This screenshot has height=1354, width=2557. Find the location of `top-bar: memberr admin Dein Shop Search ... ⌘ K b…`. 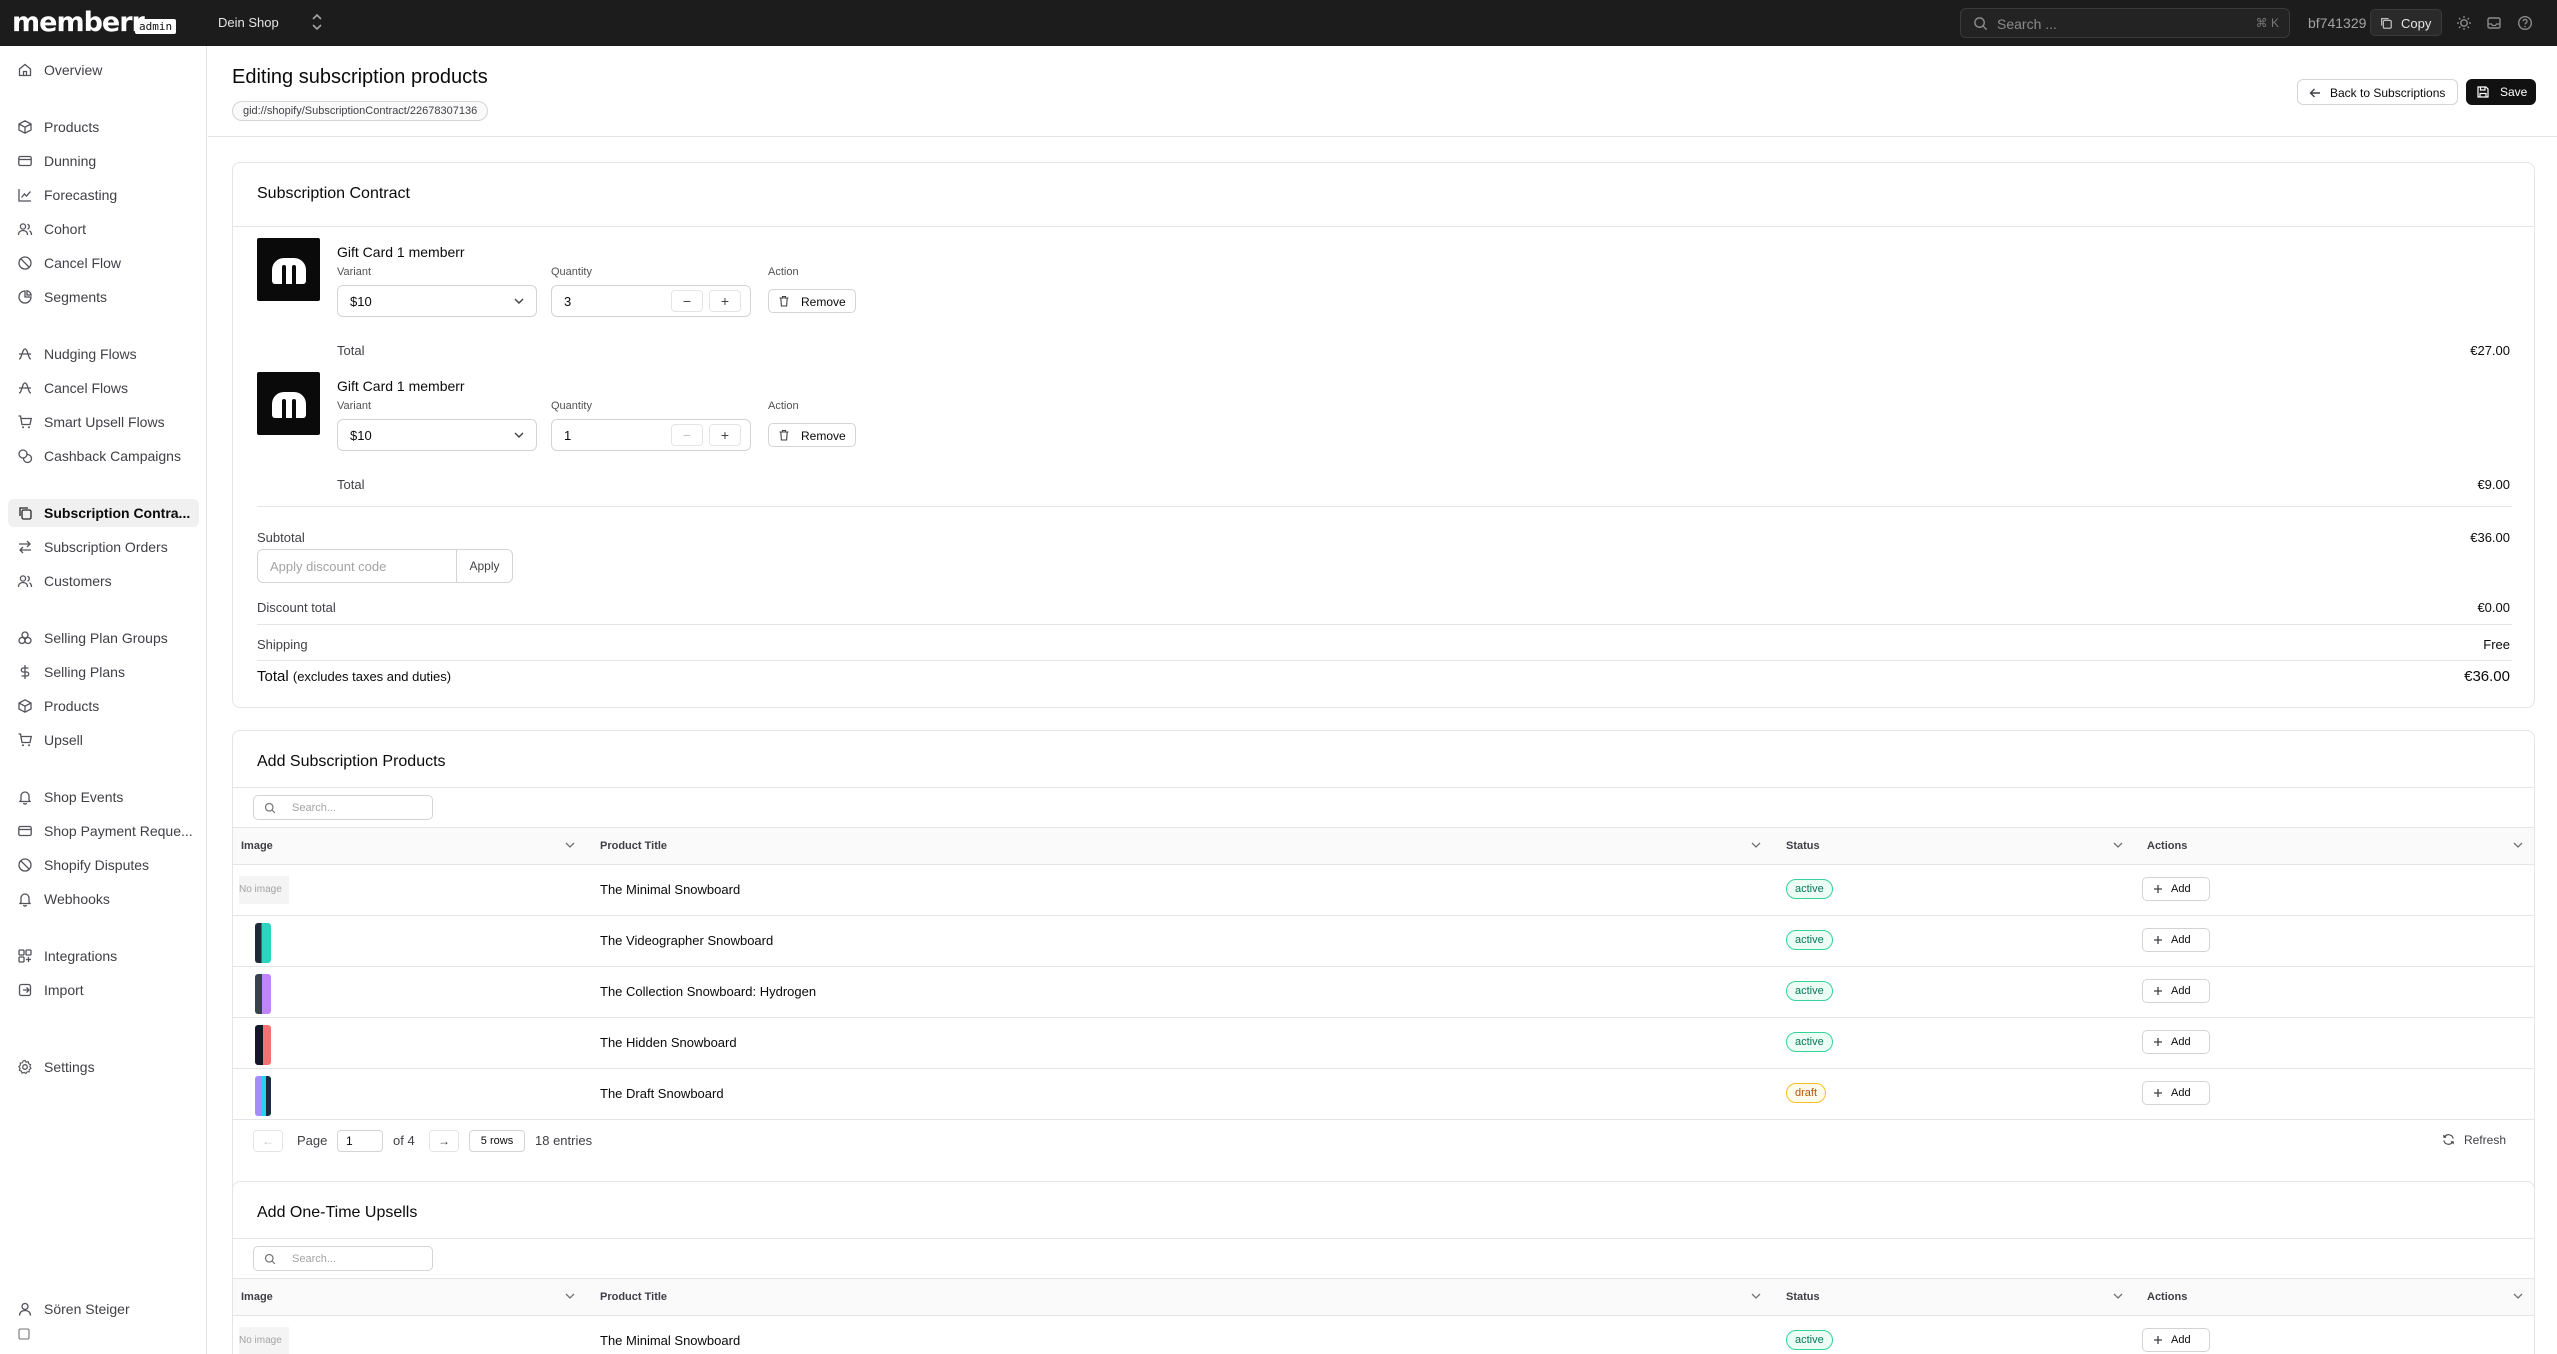

top-bar: memberr admin Dein Shop Search ... ⌘ K b… is located at coordinates (1278, 23).